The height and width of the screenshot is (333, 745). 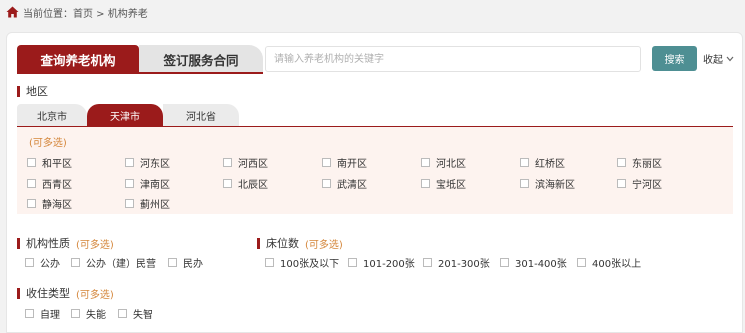 What do you see at coordinates (140, 73) in the screenshot?
I see `tab-underline` at bounding box center [140, 73].